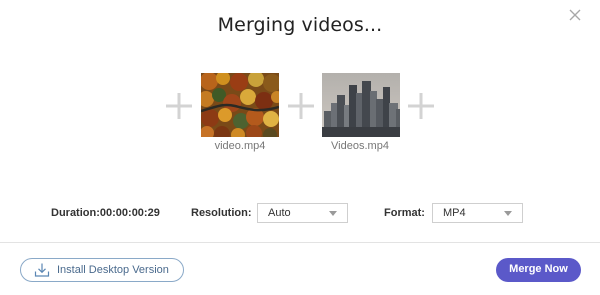 This screenshot has height=295, width=600. Describe the element at coordinates (221, 213) in the screenshot. I see `resolution-label: Resolution:` at that location.